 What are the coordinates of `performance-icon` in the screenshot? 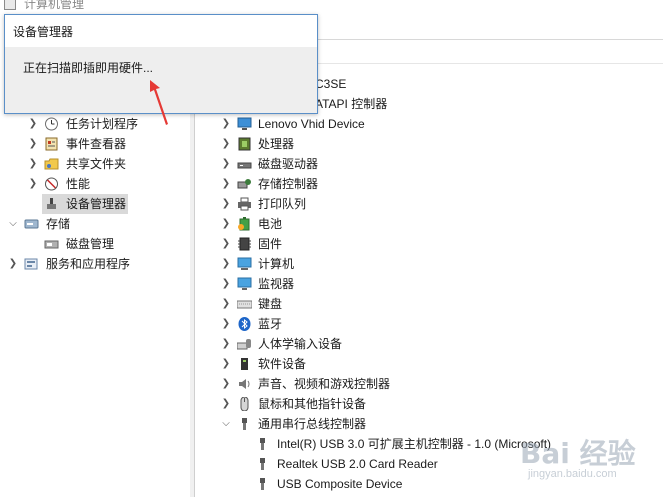 It's located at (51, 184).